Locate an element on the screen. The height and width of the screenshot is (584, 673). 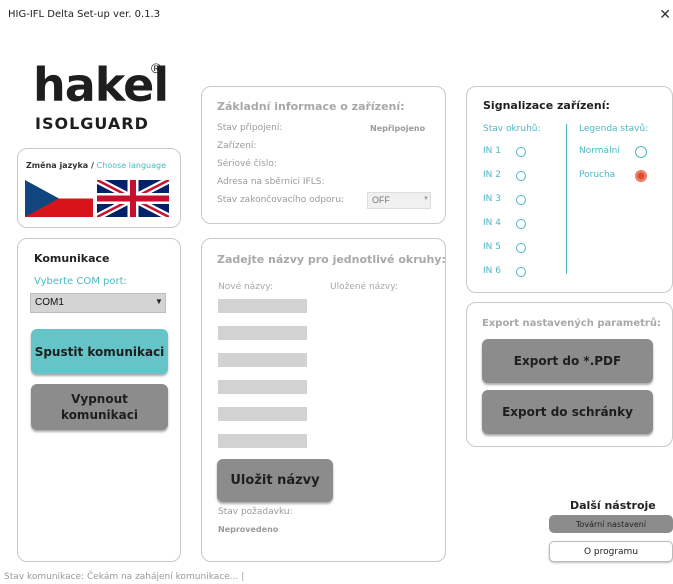
saved-names-label: Uložené názvy: is located at coordinates (364, 287).